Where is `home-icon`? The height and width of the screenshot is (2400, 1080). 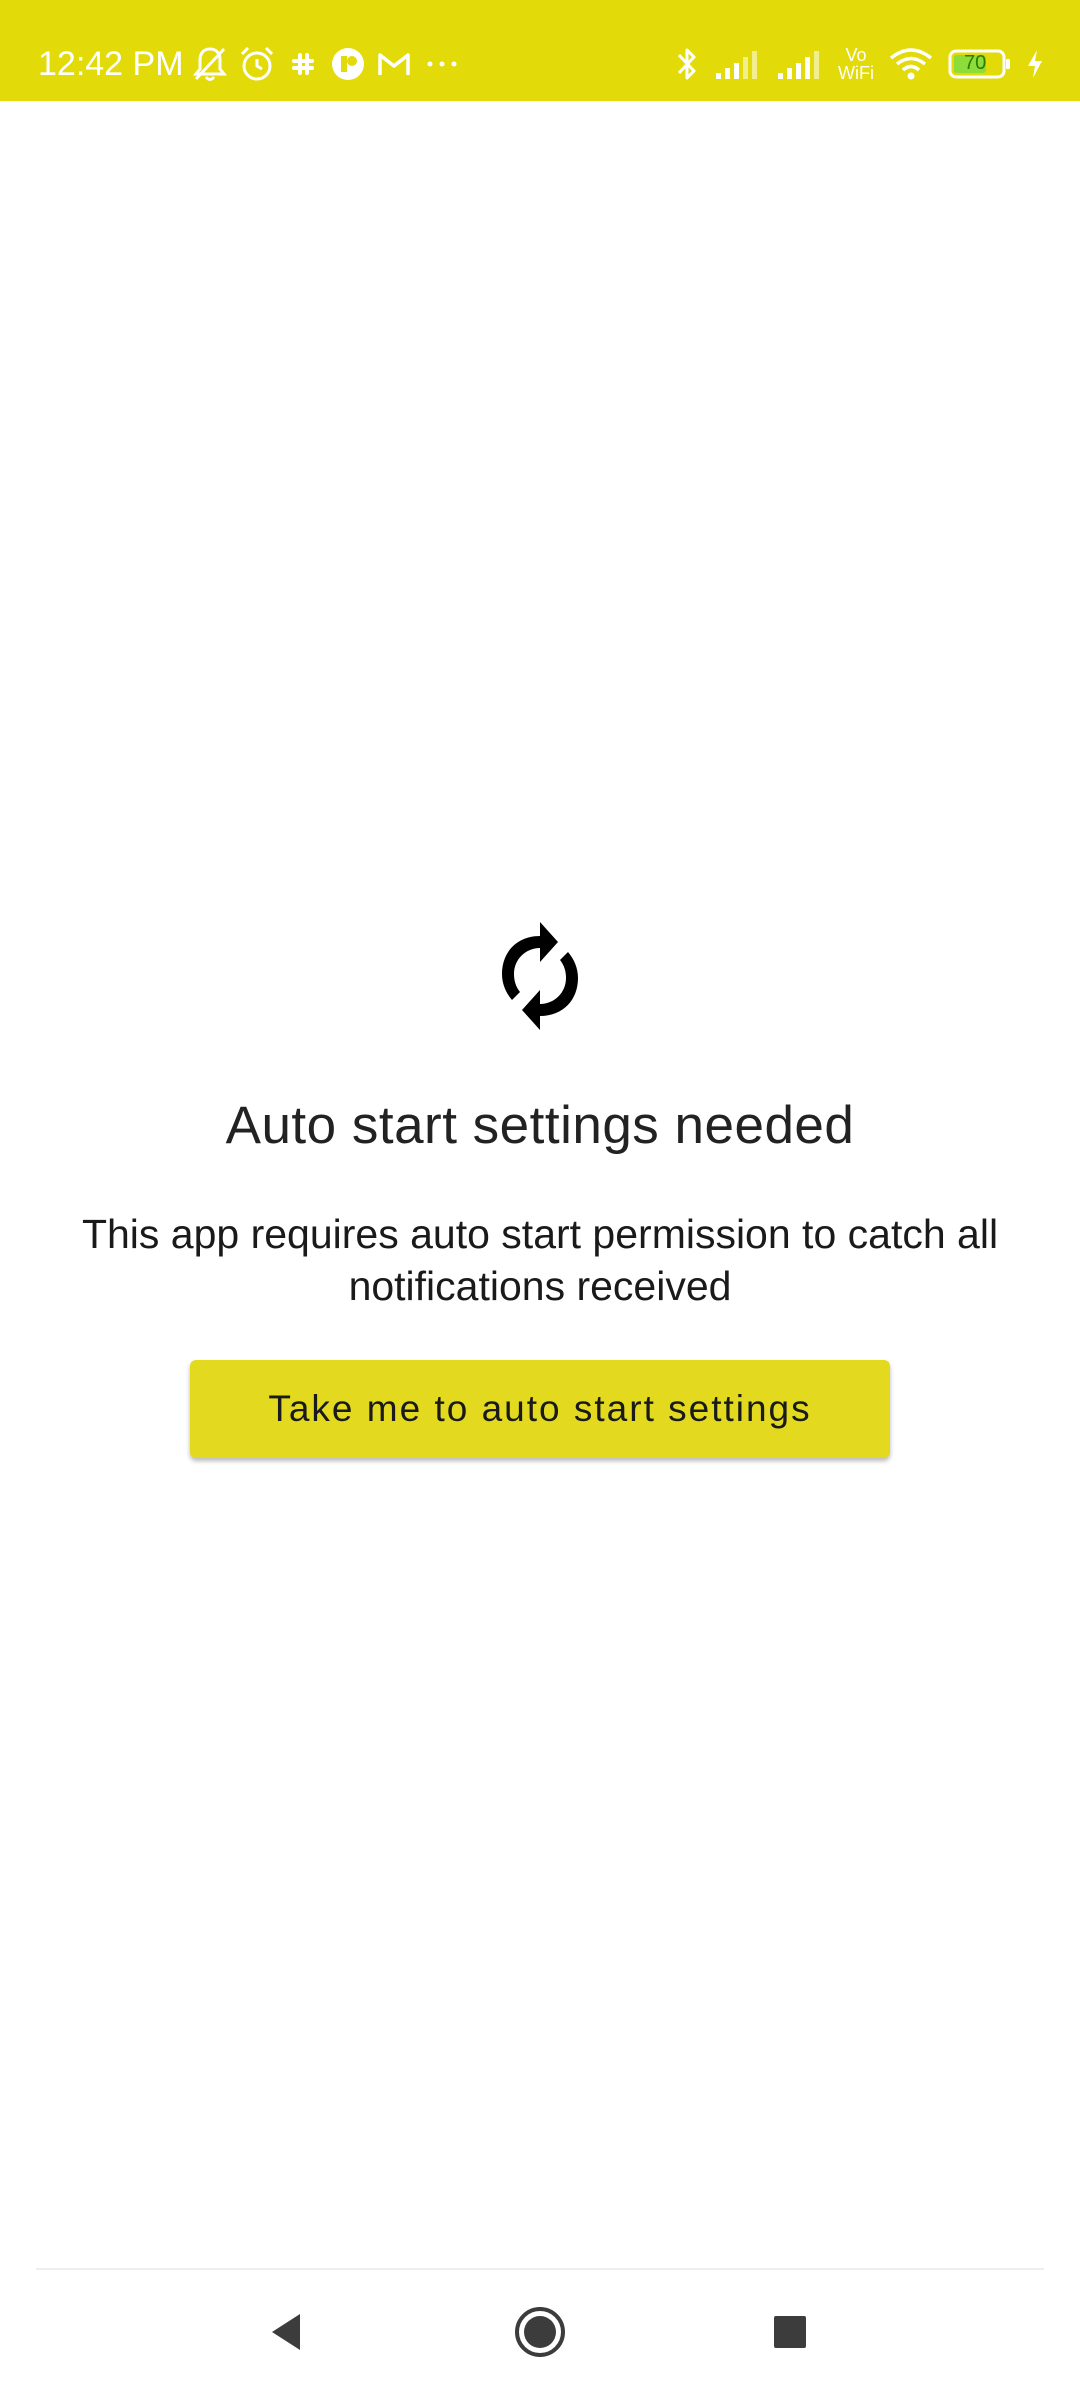 home-icon is located at coordinates (540, 2332).